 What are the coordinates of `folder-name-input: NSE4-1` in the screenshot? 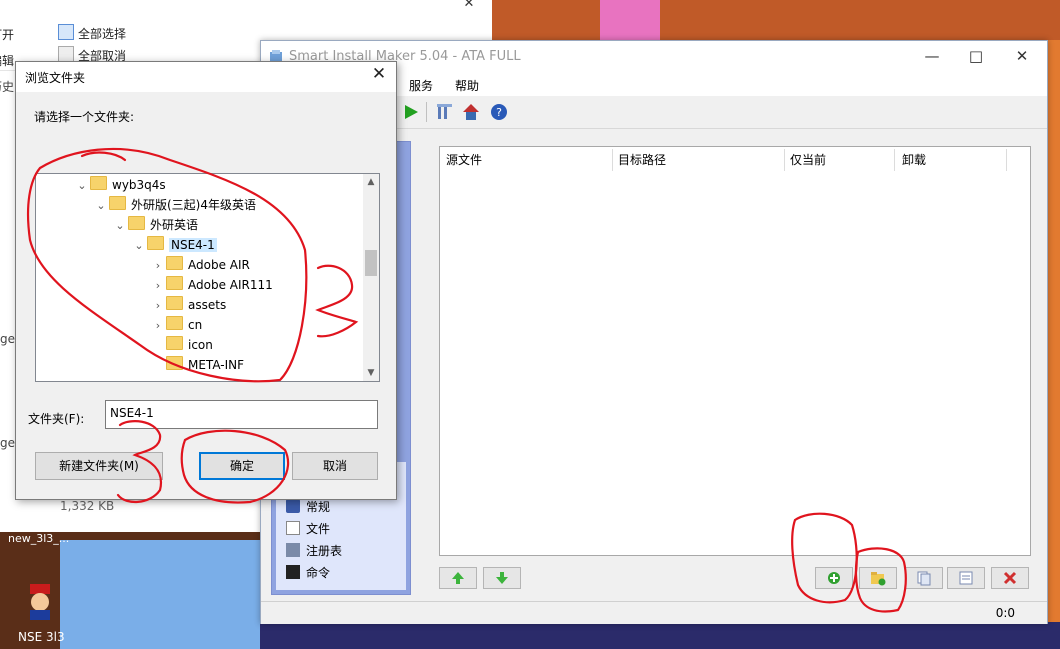 It's located at (241, 414).